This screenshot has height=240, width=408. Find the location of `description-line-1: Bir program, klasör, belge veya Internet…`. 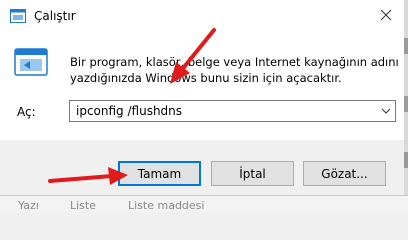

description-line-1: Bir program, klasör, belge veya Internet… is located at coordinates (234, 62).